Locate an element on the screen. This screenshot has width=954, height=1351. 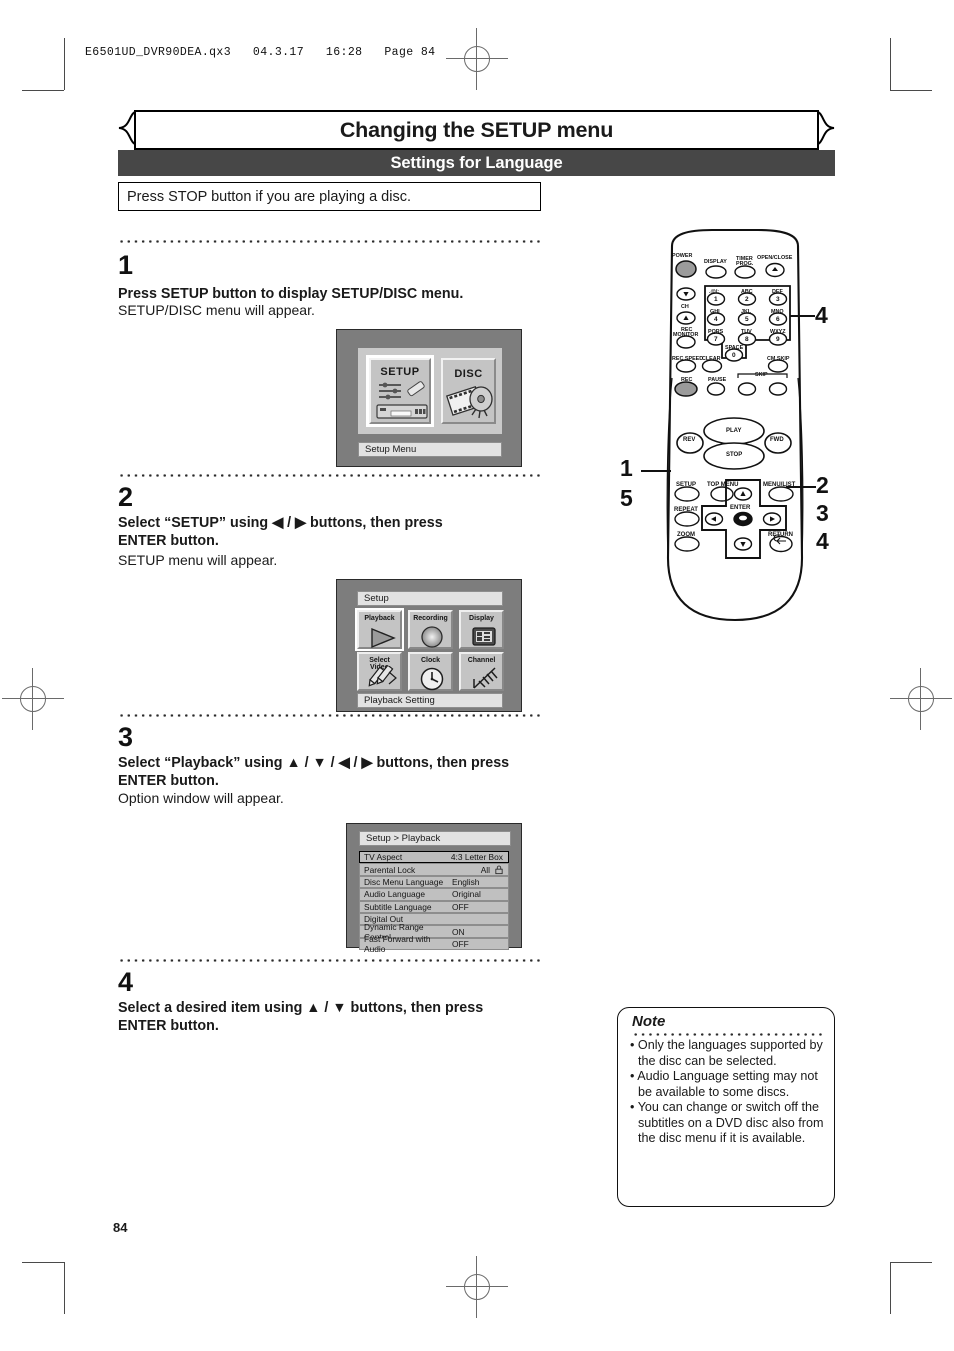
screen-playback-title: Setup > Playback is located at coordinates (435, 838).